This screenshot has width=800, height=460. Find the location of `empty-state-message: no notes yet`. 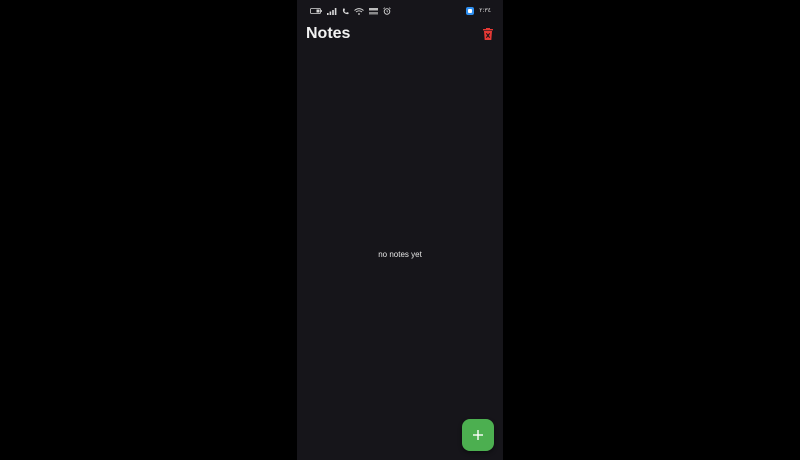

empty-state-message: no notes yet is located at coordinates (400, 254).